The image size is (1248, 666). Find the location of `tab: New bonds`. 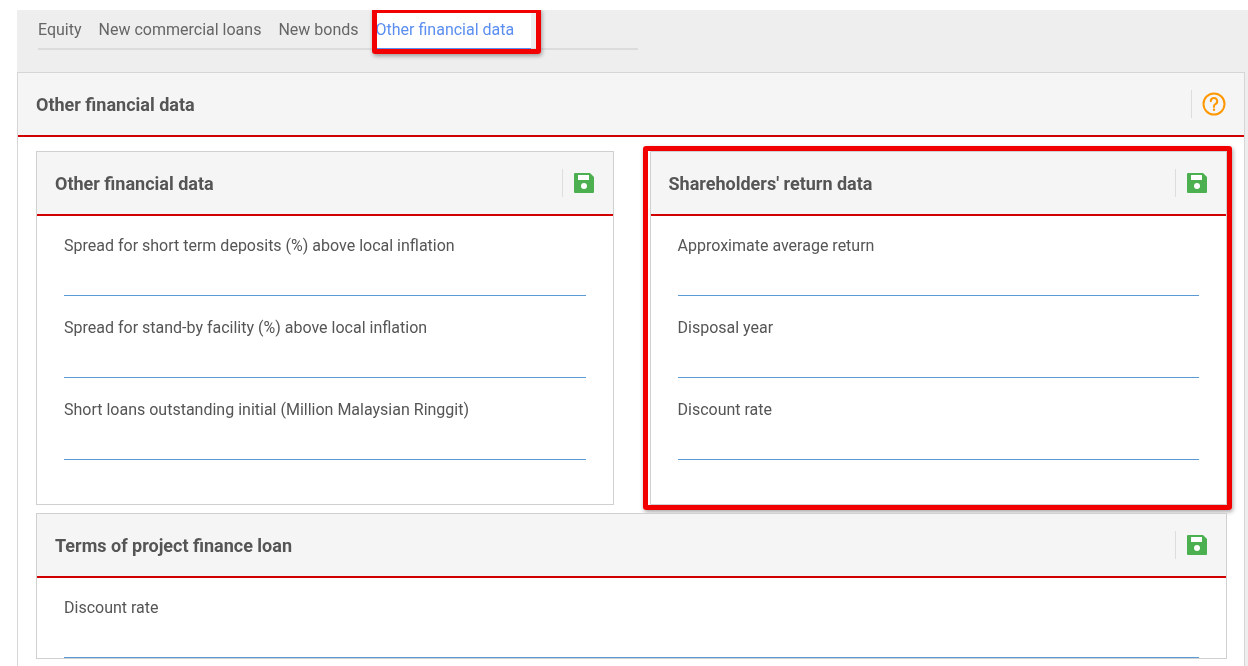

tab: New bonds is located at coordinates (327, 30).